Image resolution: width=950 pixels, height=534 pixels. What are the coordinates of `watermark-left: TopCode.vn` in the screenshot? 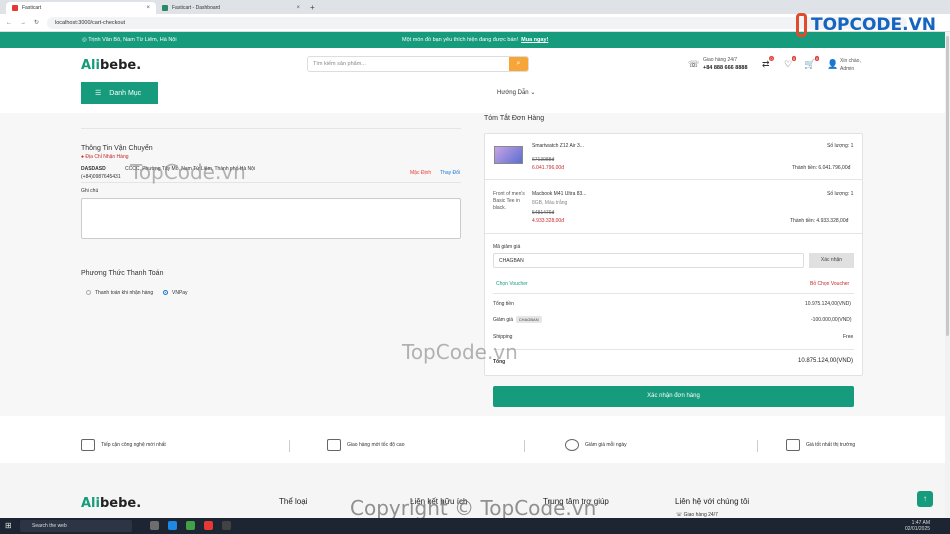 It's located at (188, 172).